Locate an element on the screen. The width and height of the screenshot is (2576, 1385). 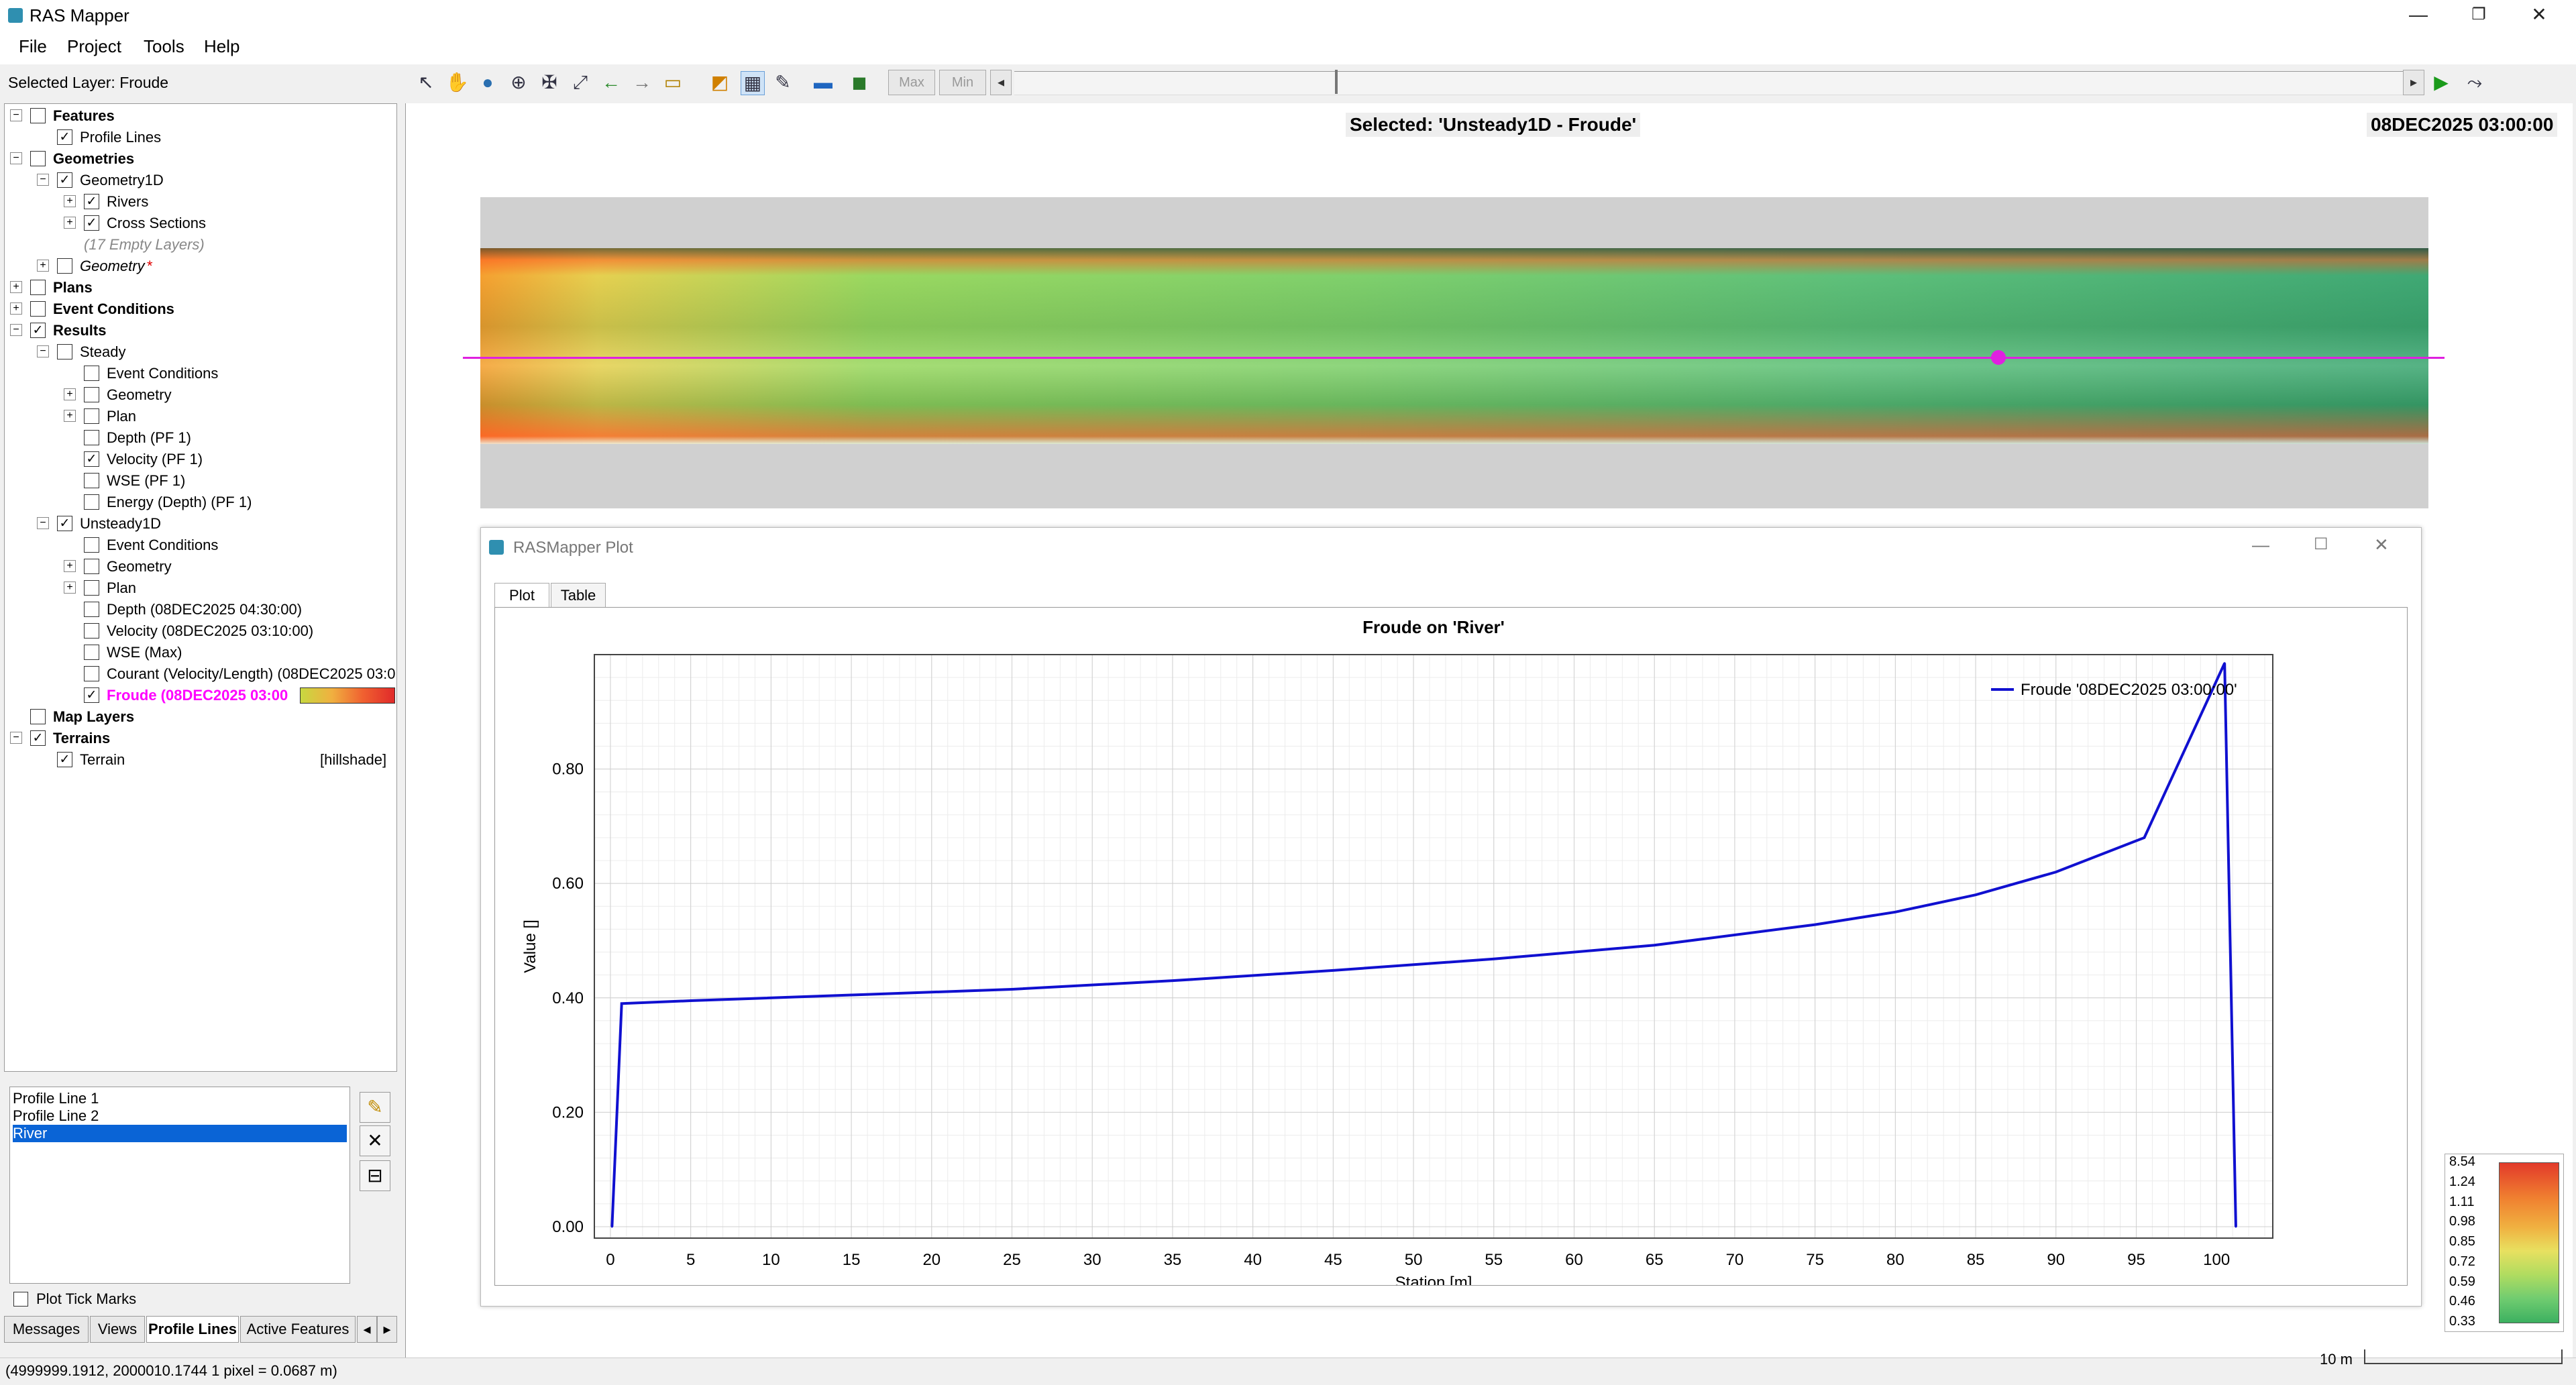
globe-icon: ● is located at coordinates (487, 82).